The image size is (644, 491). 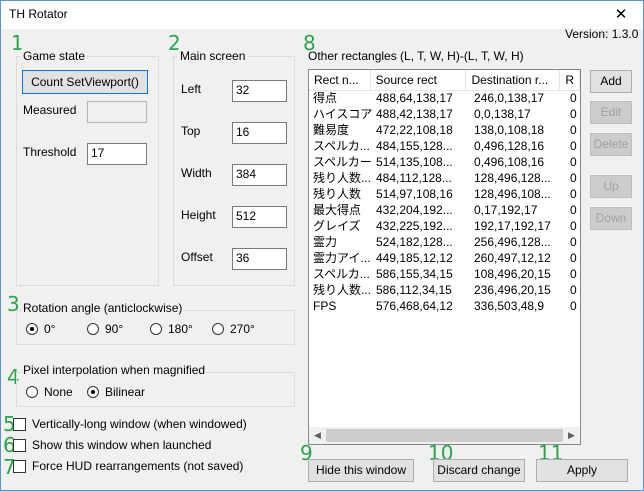 I want to click on table-row: 難易度 472,22,108,18 138,0,108,18 0, so click(x=444, y=130).